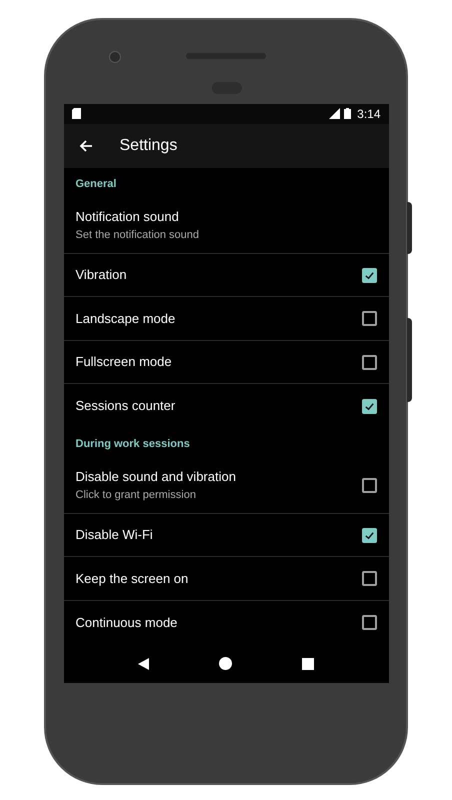 The width and height of the screenshot is (452, 800). What do you see at coordinates (226, 276) in the screenshot?
I see `settings-item: Vibration` at bounding box center [226, 276].